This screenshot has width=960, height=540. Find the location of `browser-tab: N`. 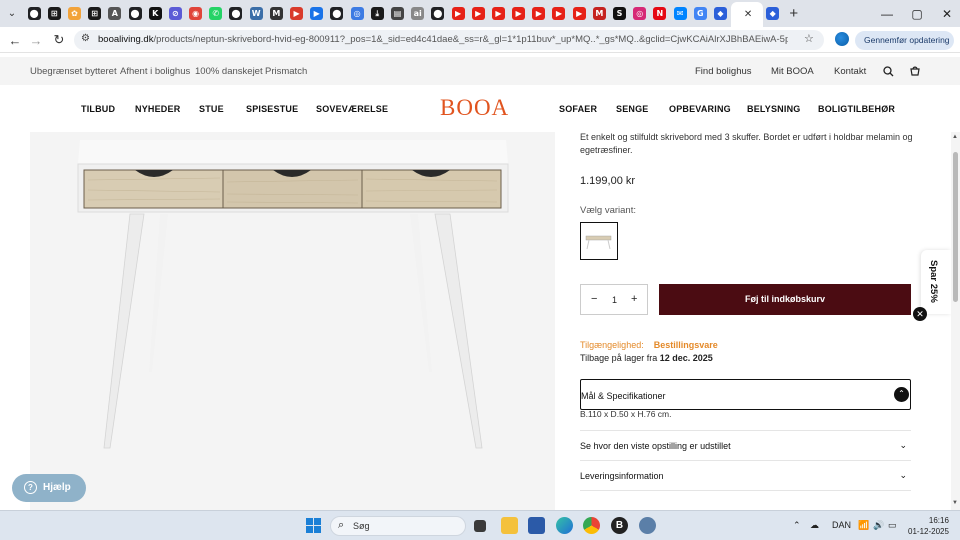

browser-tab: N is located at coordinates (660, 14).